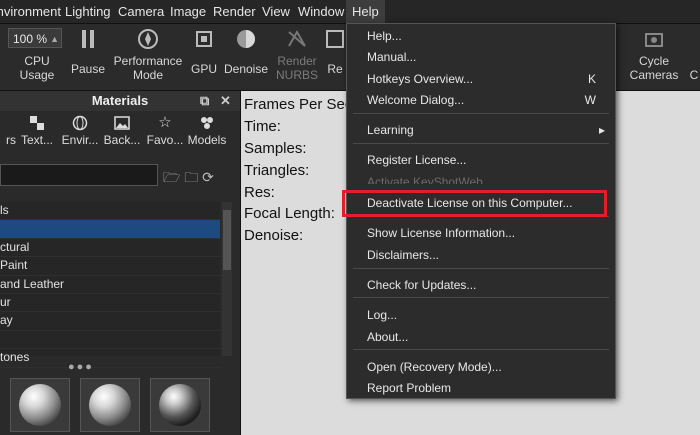 The image size is (700, 435). What do you see at coordinates (171, 177) in the screenshot?
I see `add-folder-icon: 🗁` at bounding box center [171, 177].